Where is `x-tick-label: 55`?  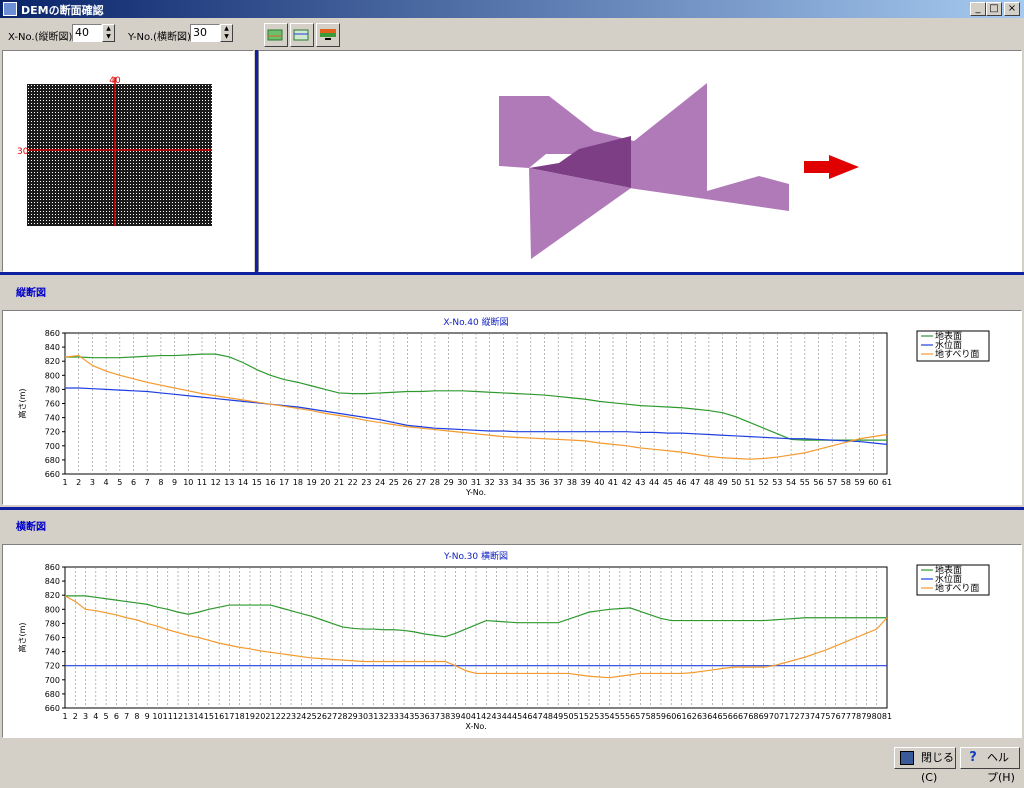
x-tick-label: 55 is located at coordinates (805, 482).